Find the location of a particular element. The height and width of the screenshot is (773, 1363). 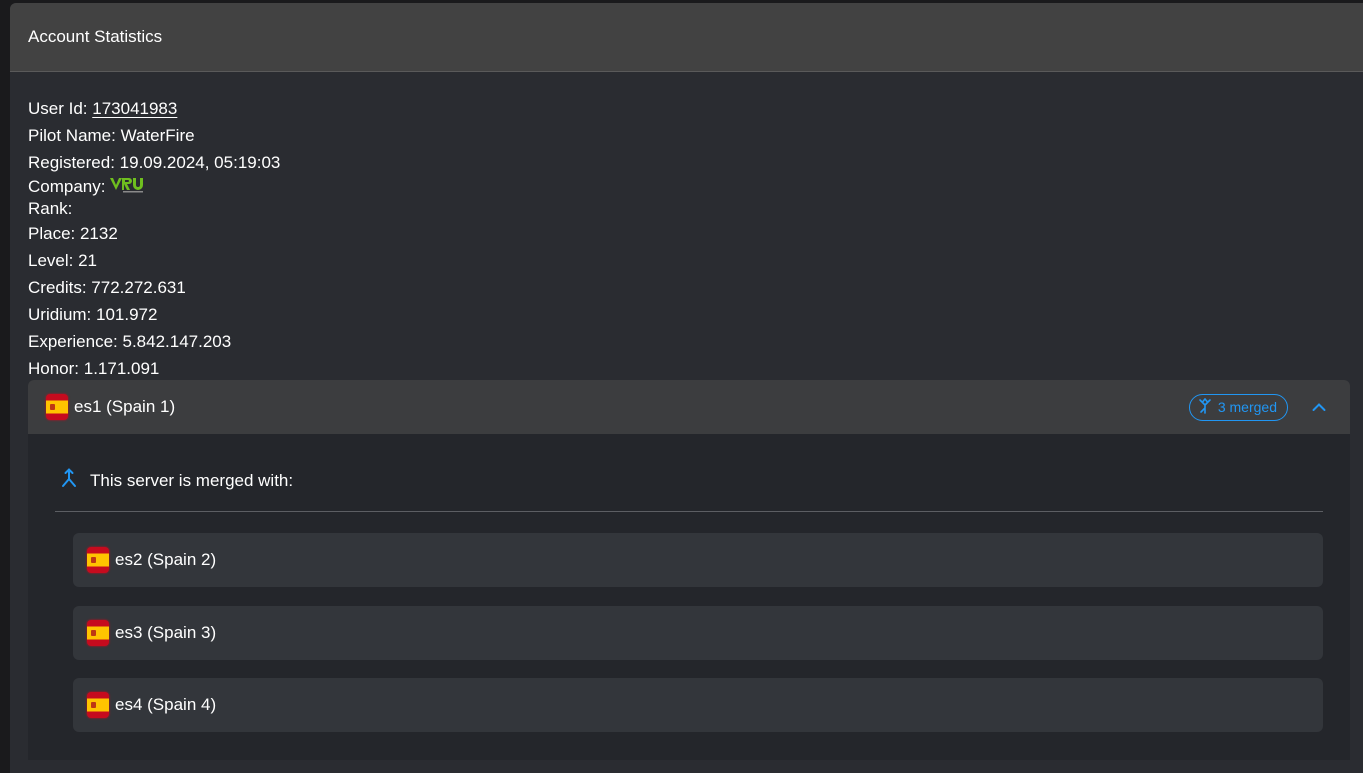

server-accordion-header: es1 (Spain 1) 3 merged is located at coordinates (689, 407).